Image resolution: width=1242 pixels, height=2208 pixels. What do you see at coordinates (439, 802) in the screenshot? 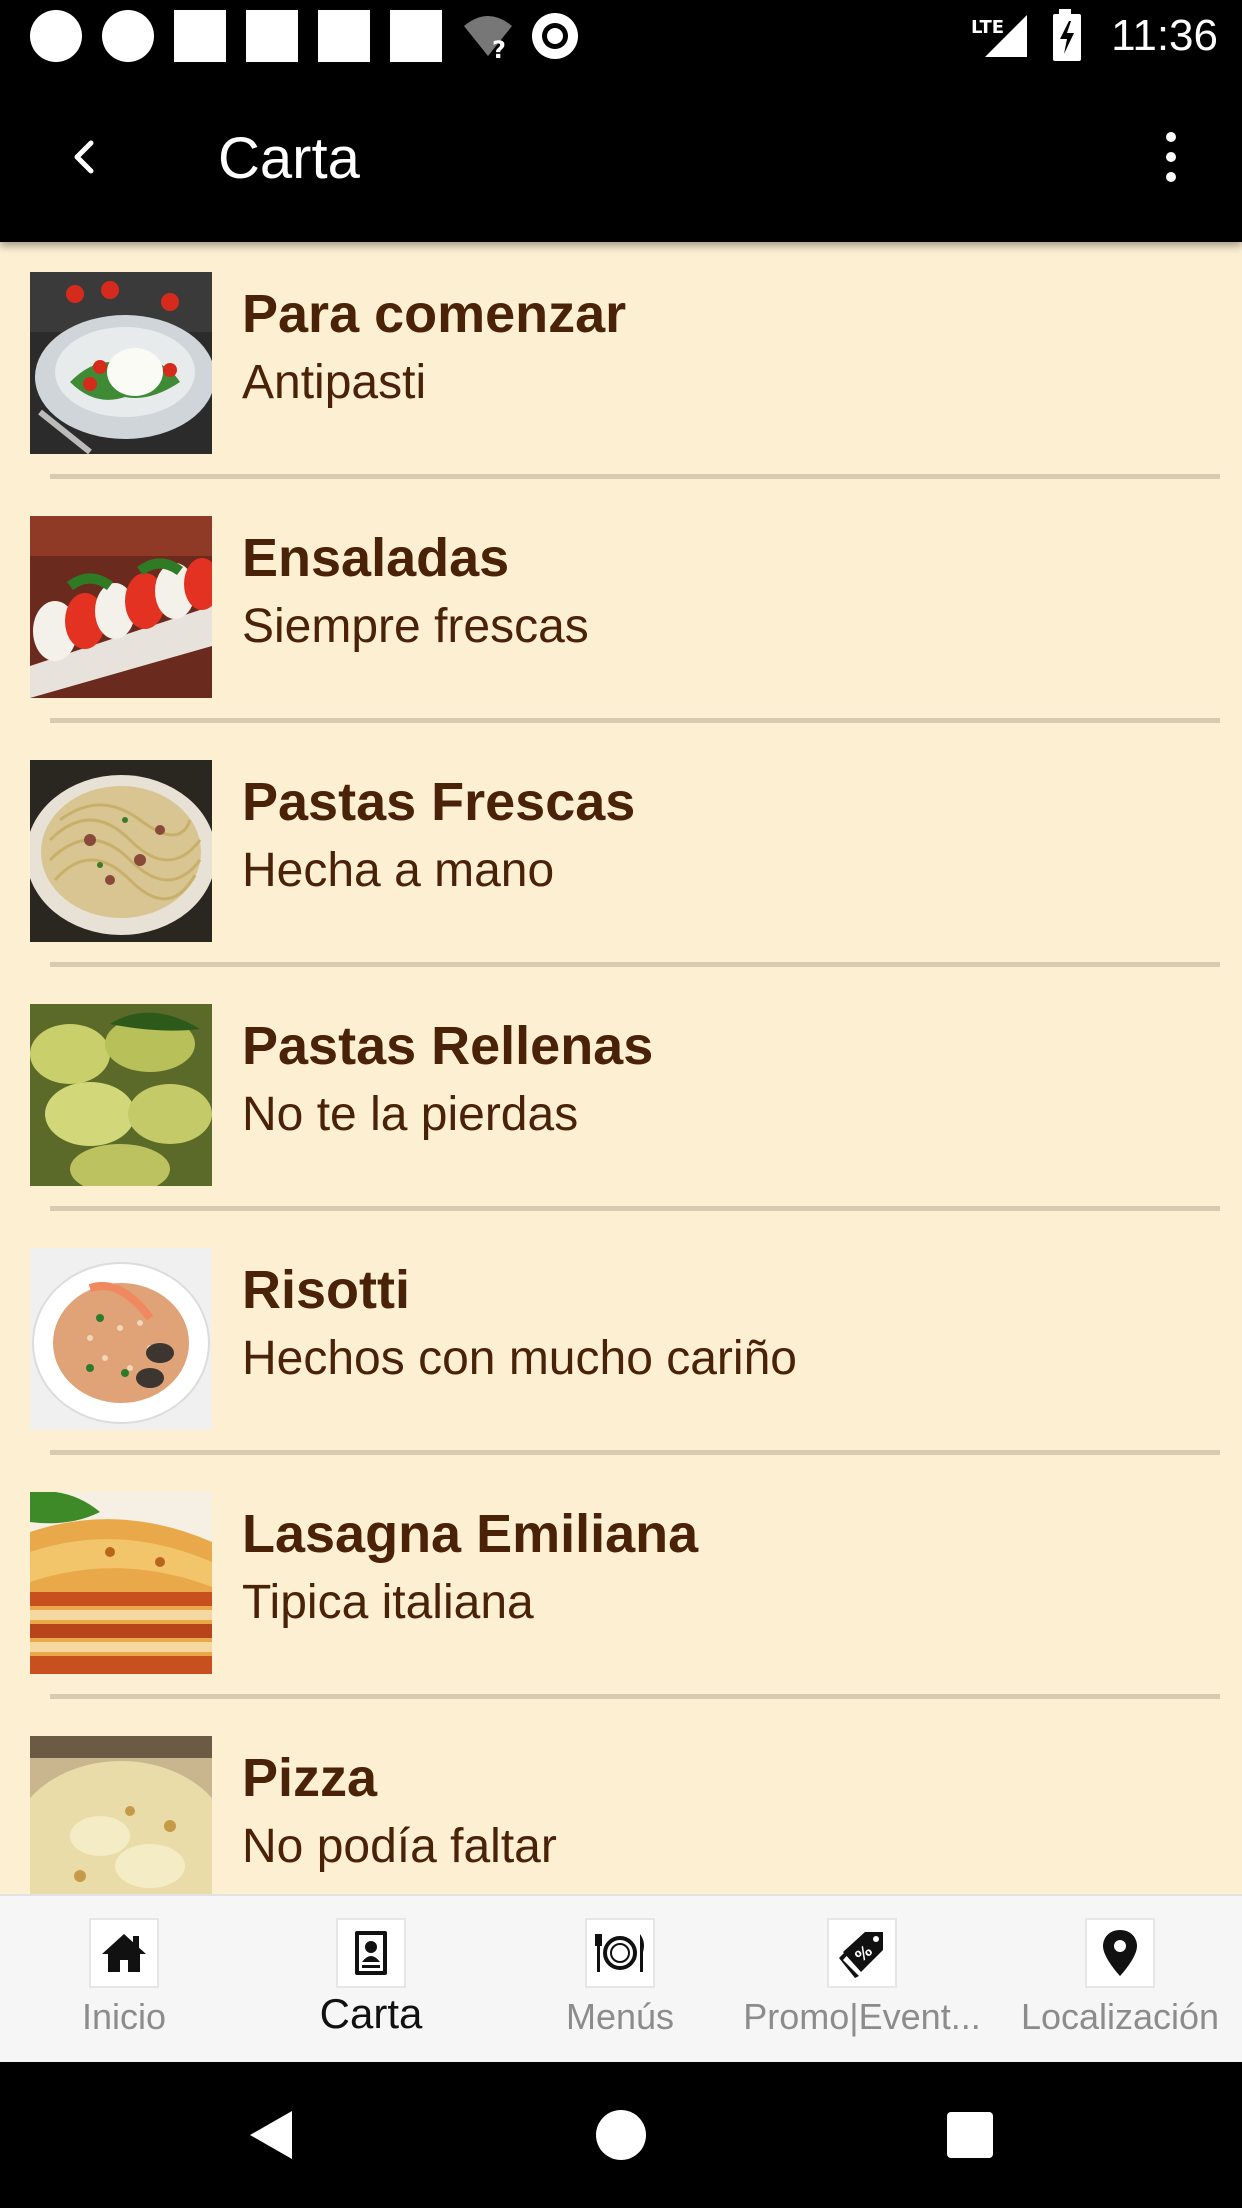
I see `item-title: Pastas Frescas` at bounding box center [439, 802].